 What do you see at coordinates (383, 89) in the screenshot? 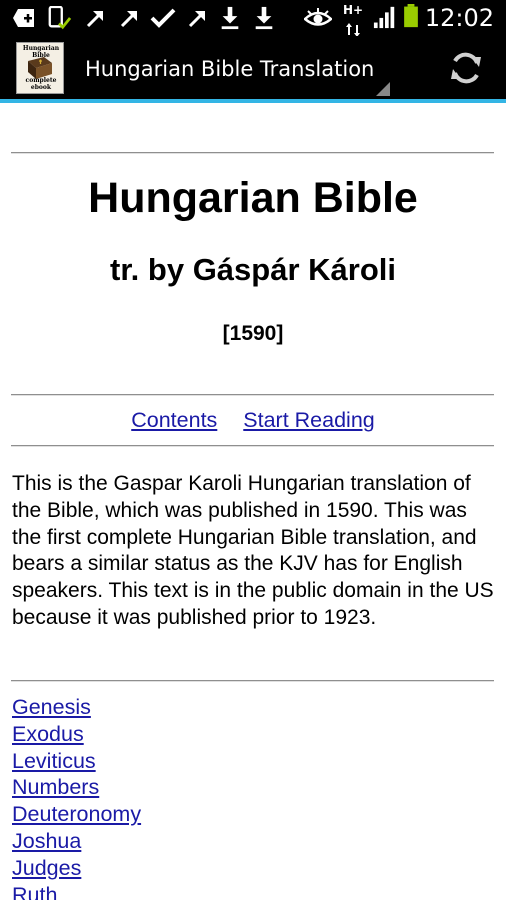
I see `dropdown-indicator-icon` at bounding box center [383, 89].